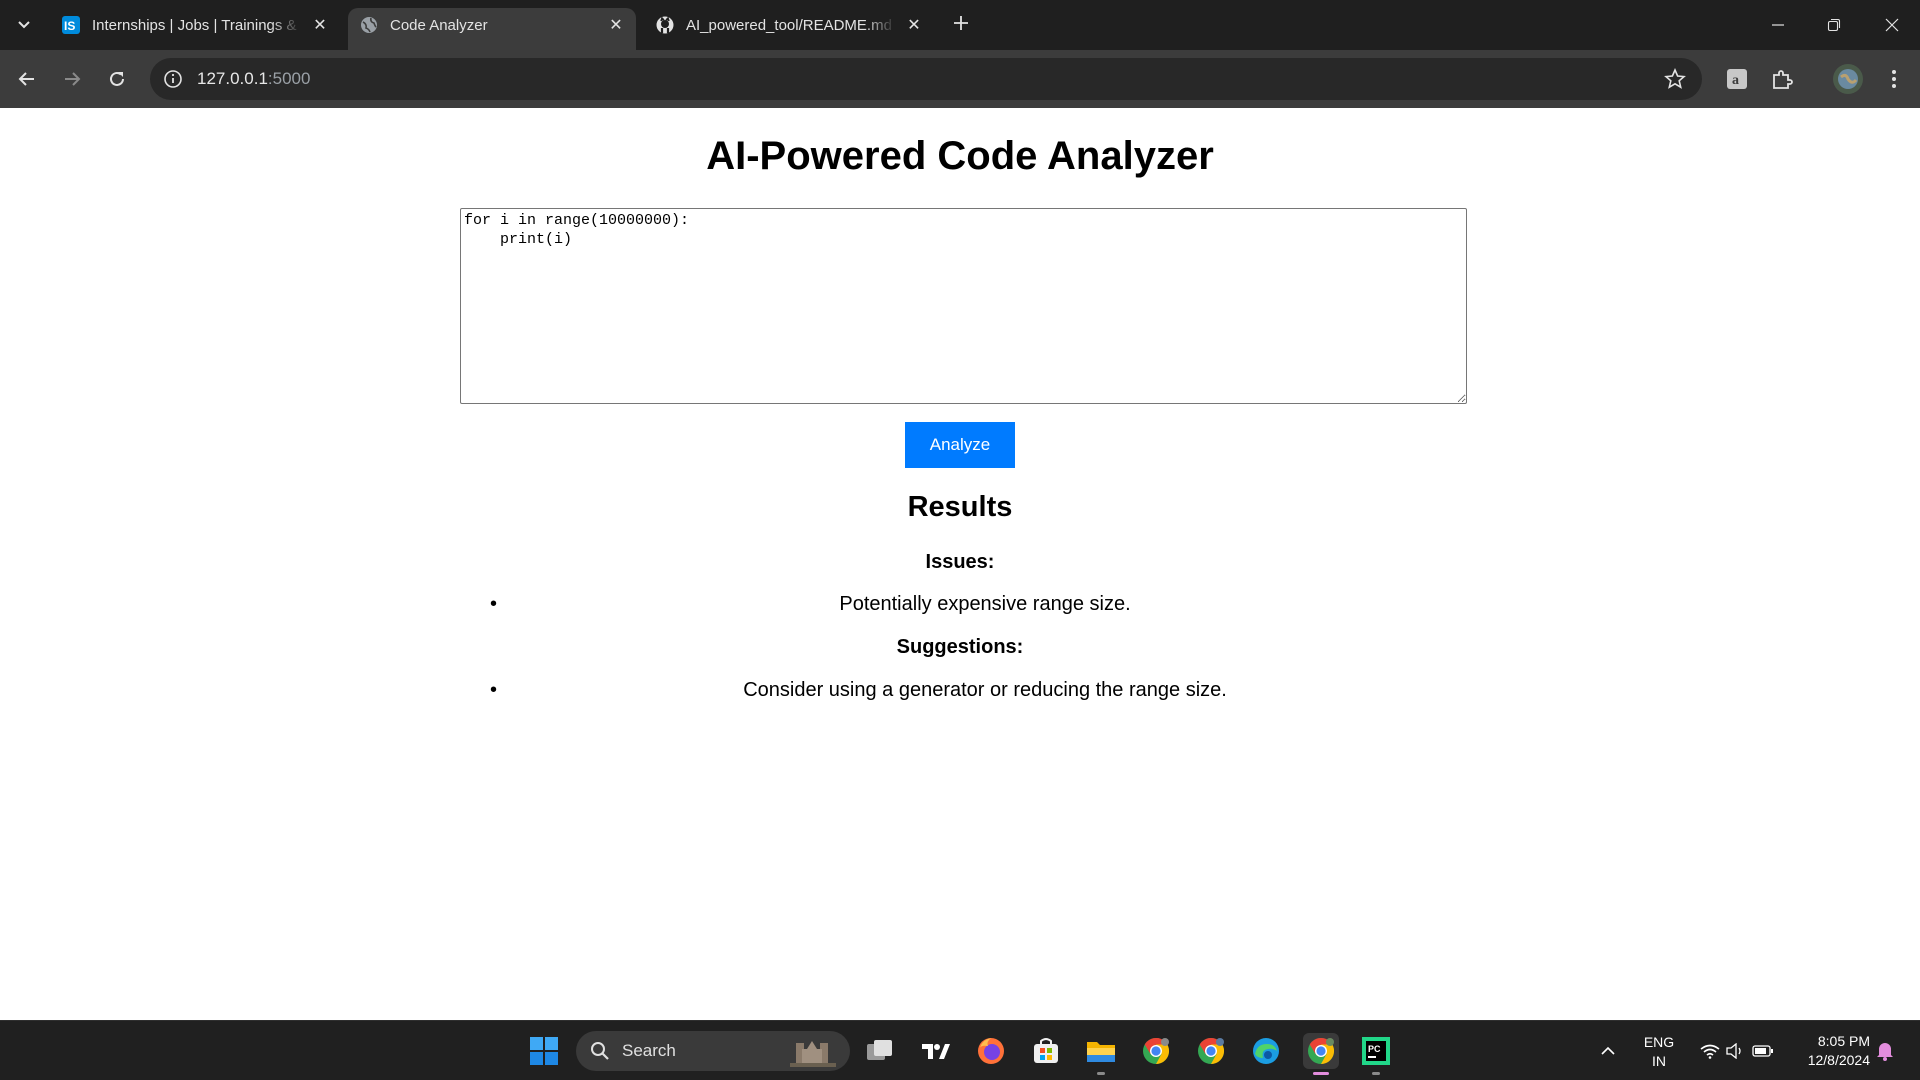 The height and width of the screenshot is (1080, 1920). I want to click on address-bar: 127.0.0.1:5000, so click(926, 79).